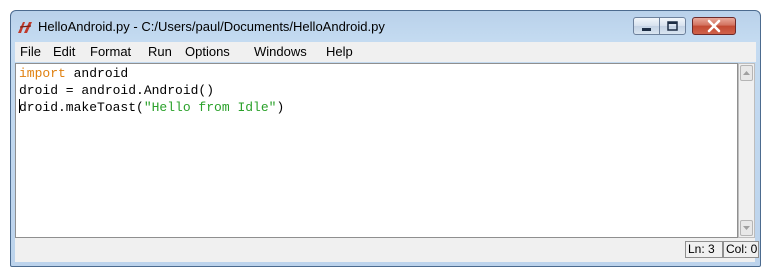 The height and width of the screenshot is (270, 765). Describe the element at coordinates (210, 107) in the screenshot. I see `string-literal: "Hello from Idle"` at that location.